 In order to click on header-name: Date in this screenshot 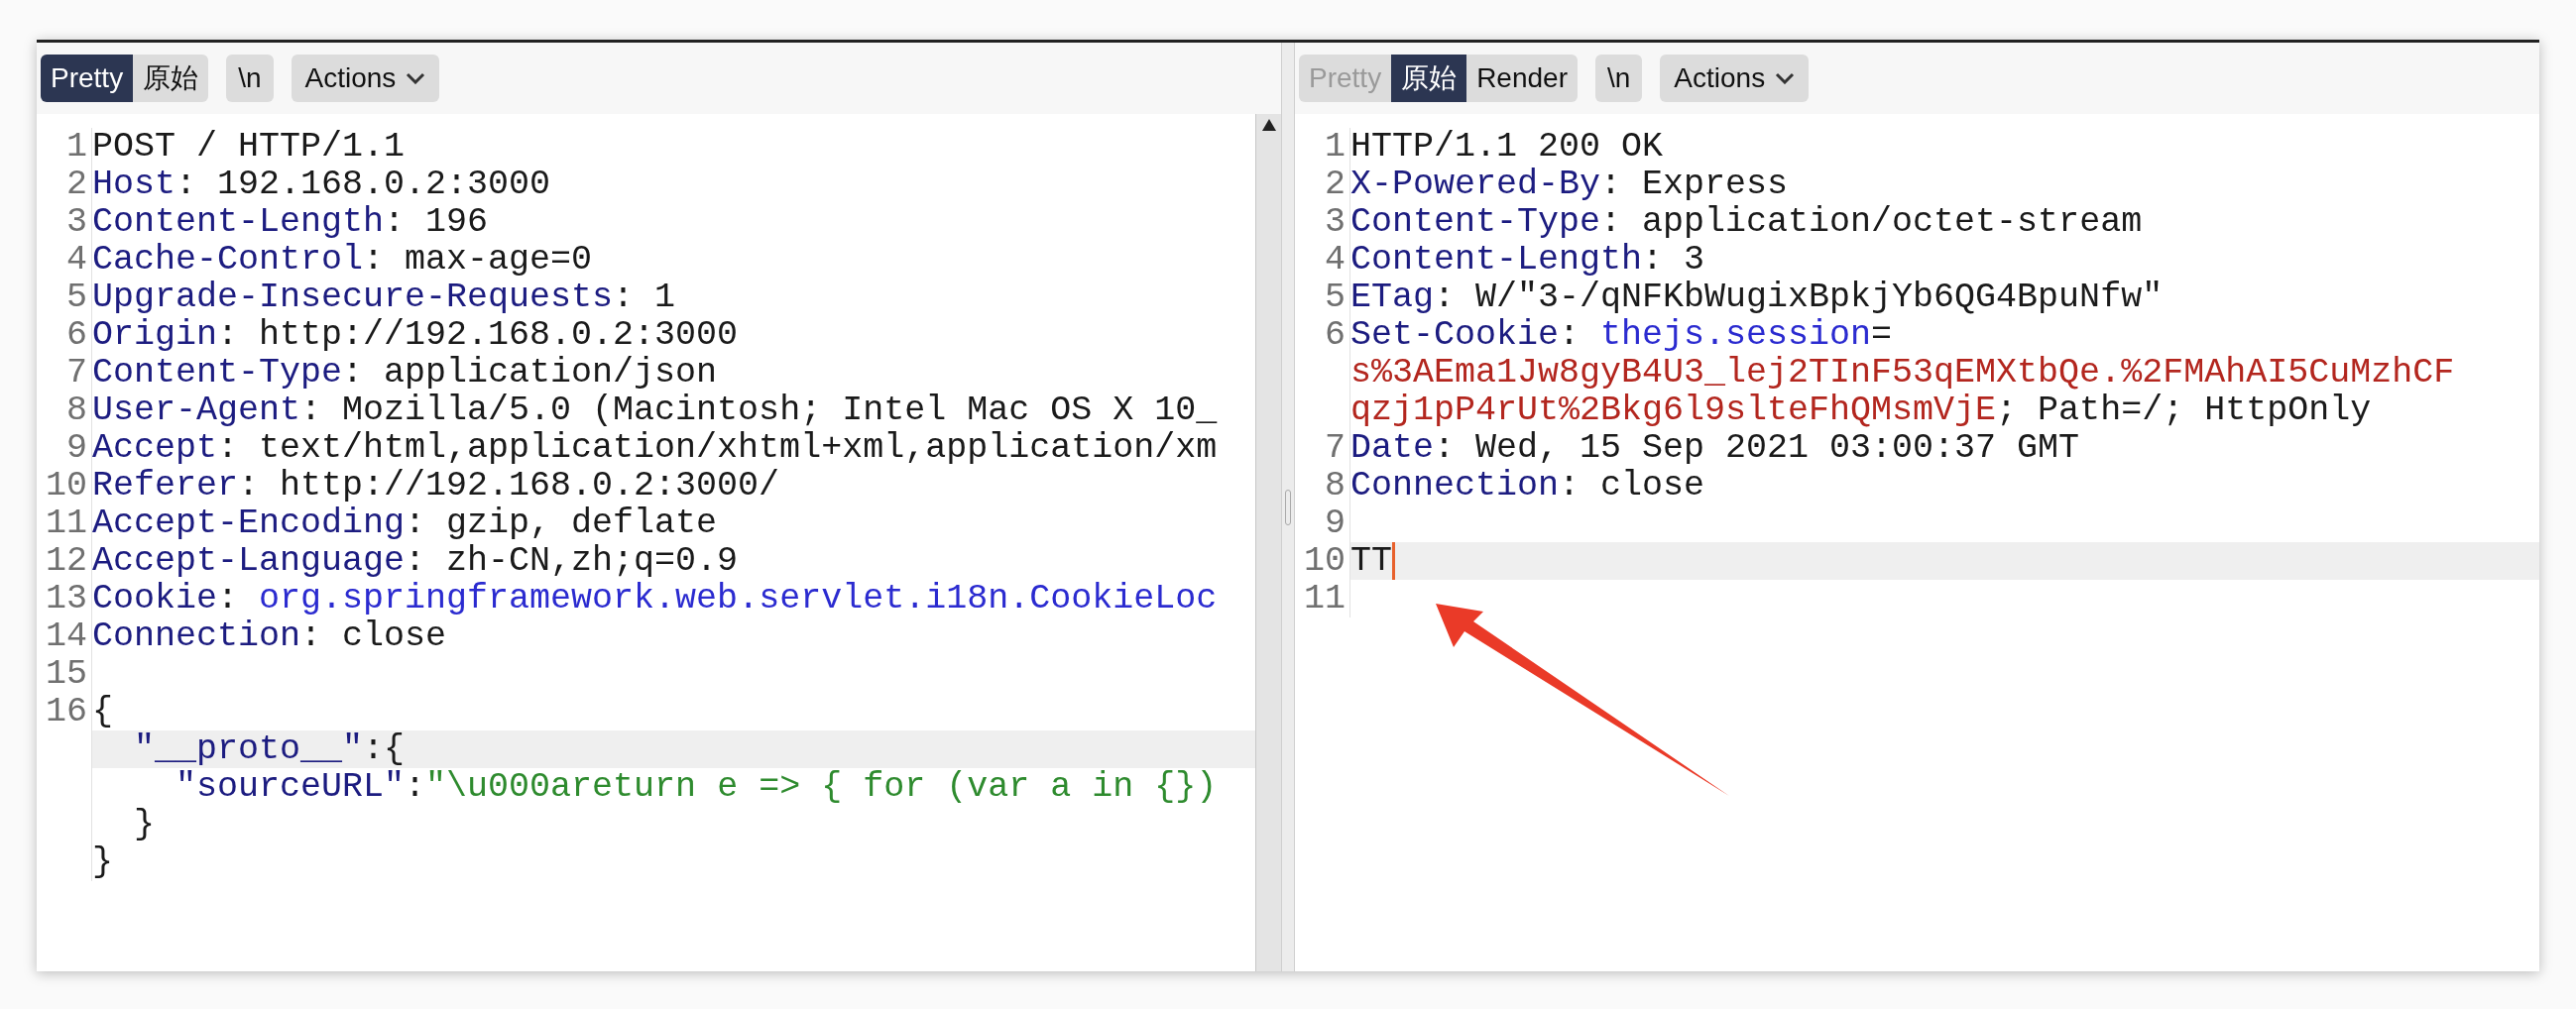, I will do `click(1392, 448)`.